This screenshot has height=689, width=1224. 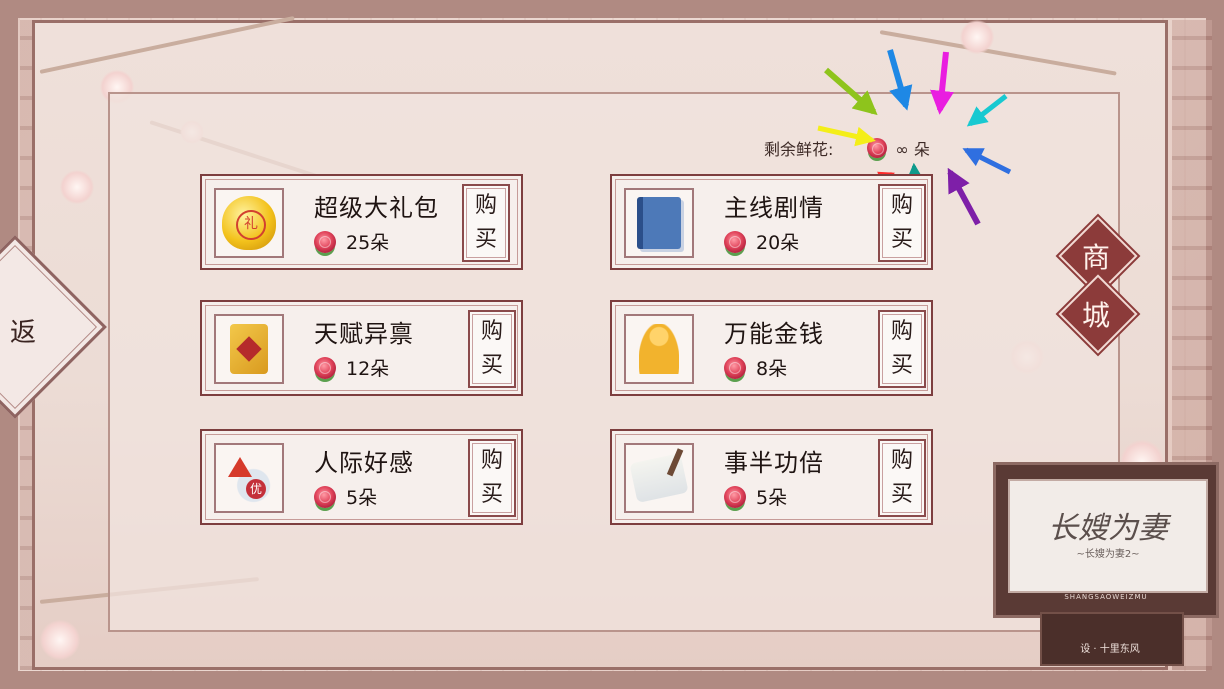 I want to click on logo-subtitle: ~长嫂为妻2~, so click(x=1108, y=554).